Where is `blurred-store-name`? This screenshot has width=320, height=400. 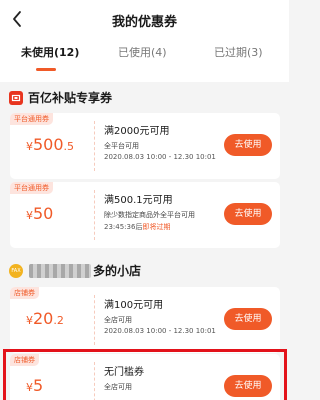
blurred-store-name is located at coordinates (60, 270).